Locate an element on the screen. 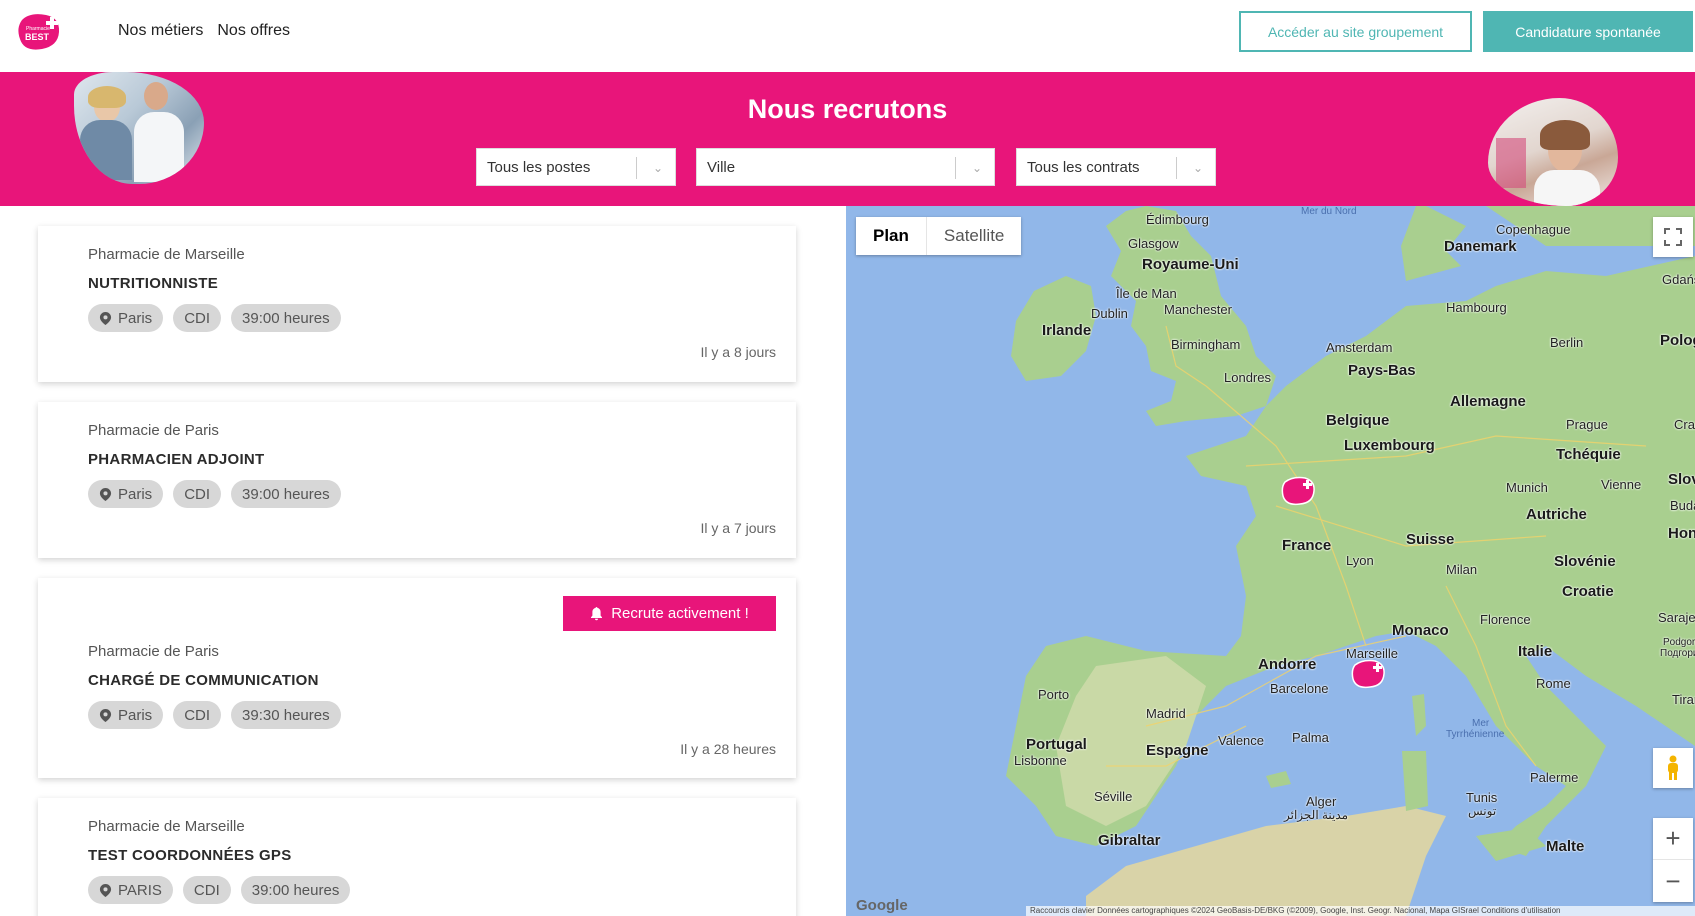  map-label: Glasgow is located at coordinates (1153, 243).